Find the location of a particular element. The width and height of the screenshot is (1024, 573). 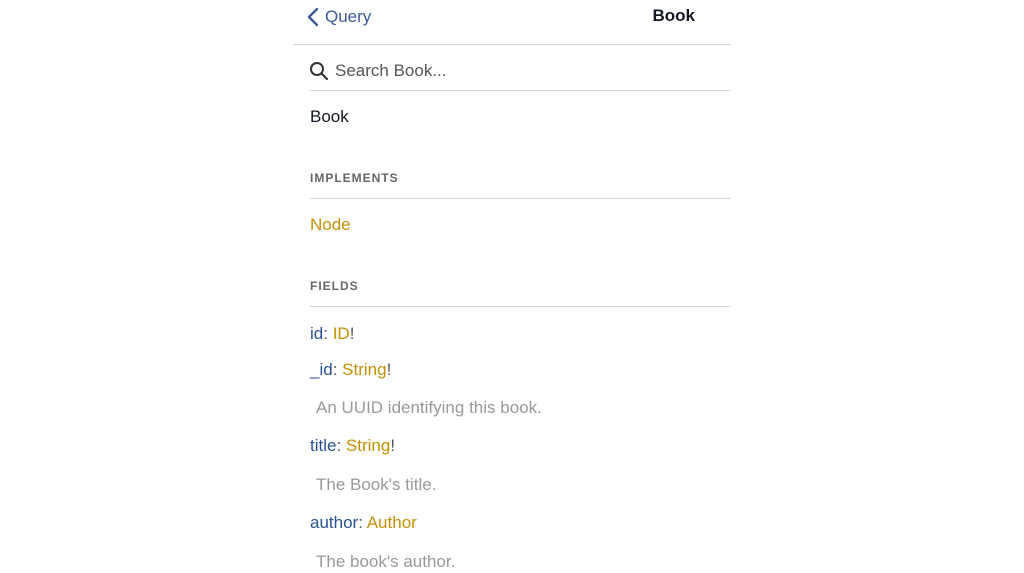

field-row: author: Author is located at coordinates (363, 523).